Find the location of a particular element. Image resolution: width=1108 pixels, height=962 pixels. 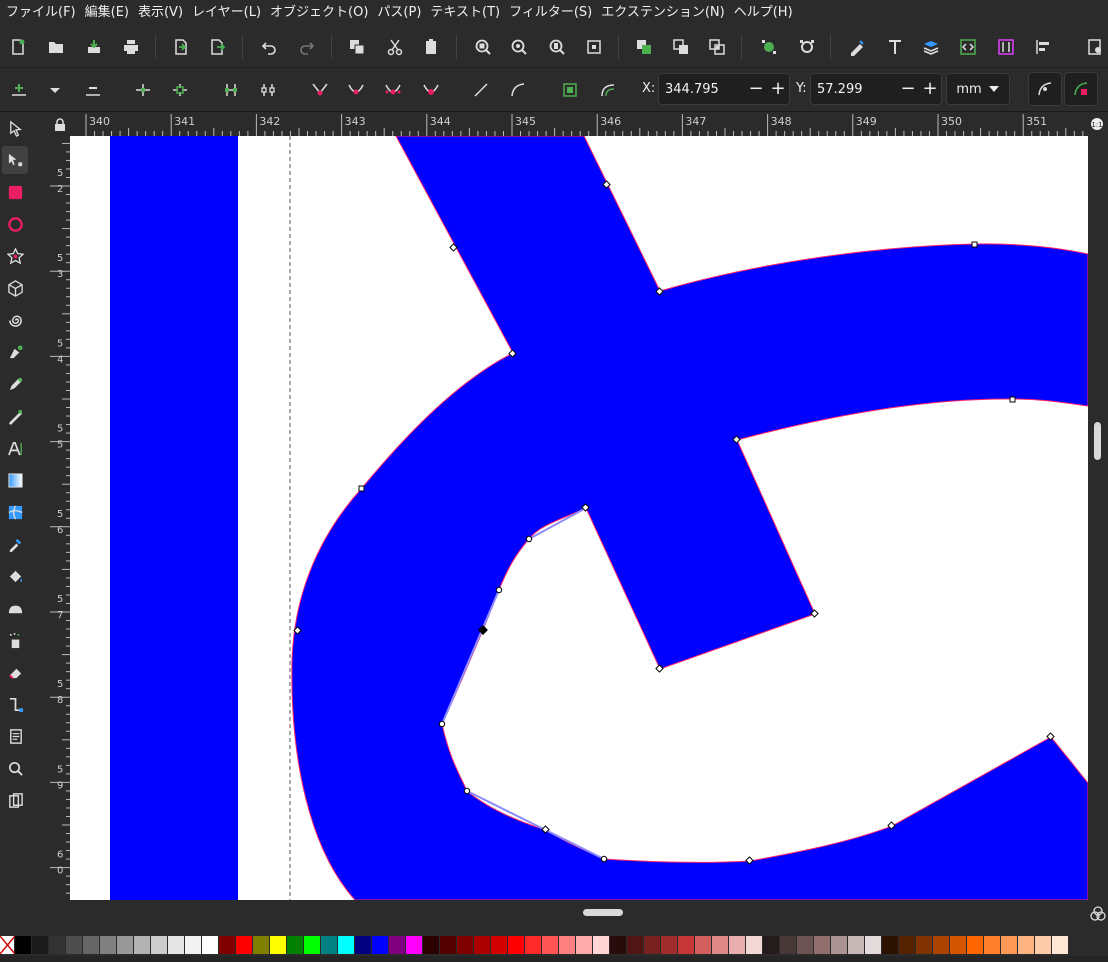

delete-segment-icon is located at coordinates (268, 90).